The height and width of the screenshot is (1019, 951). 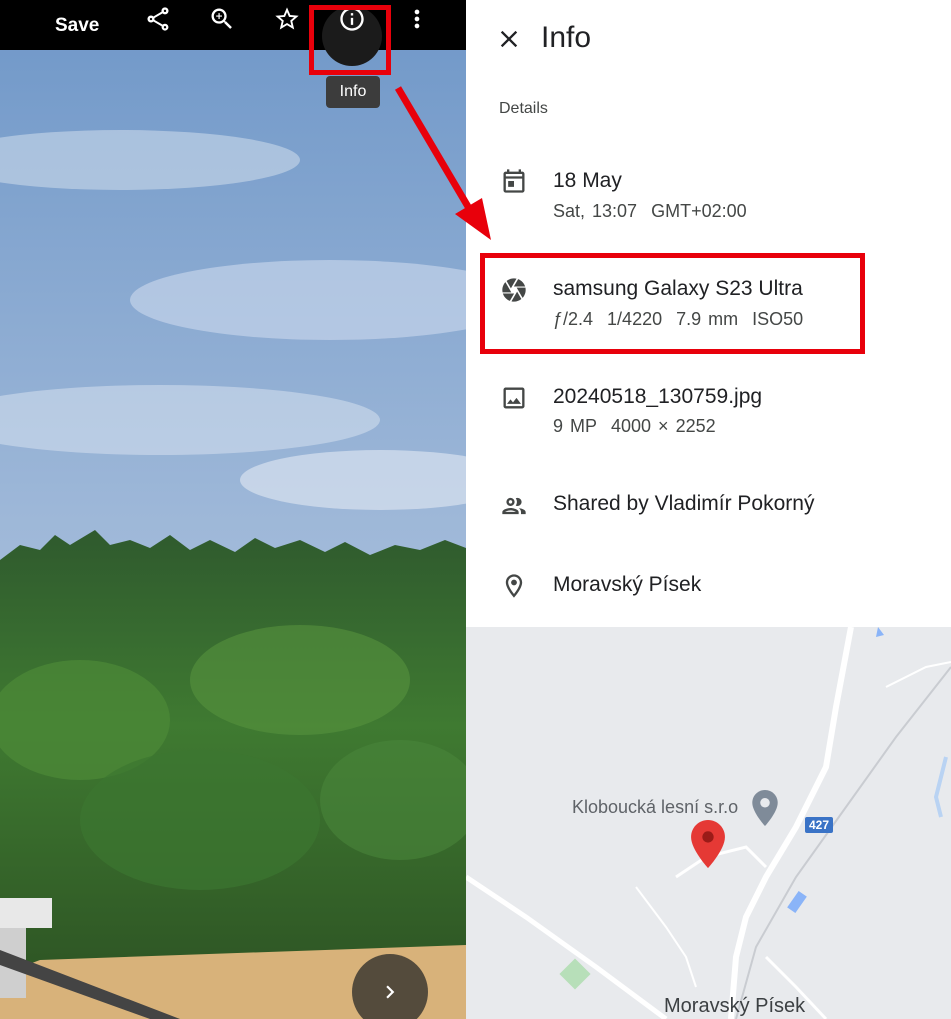 I want to click on resolution: 4000 × 2252, so click(x=663, y=426).